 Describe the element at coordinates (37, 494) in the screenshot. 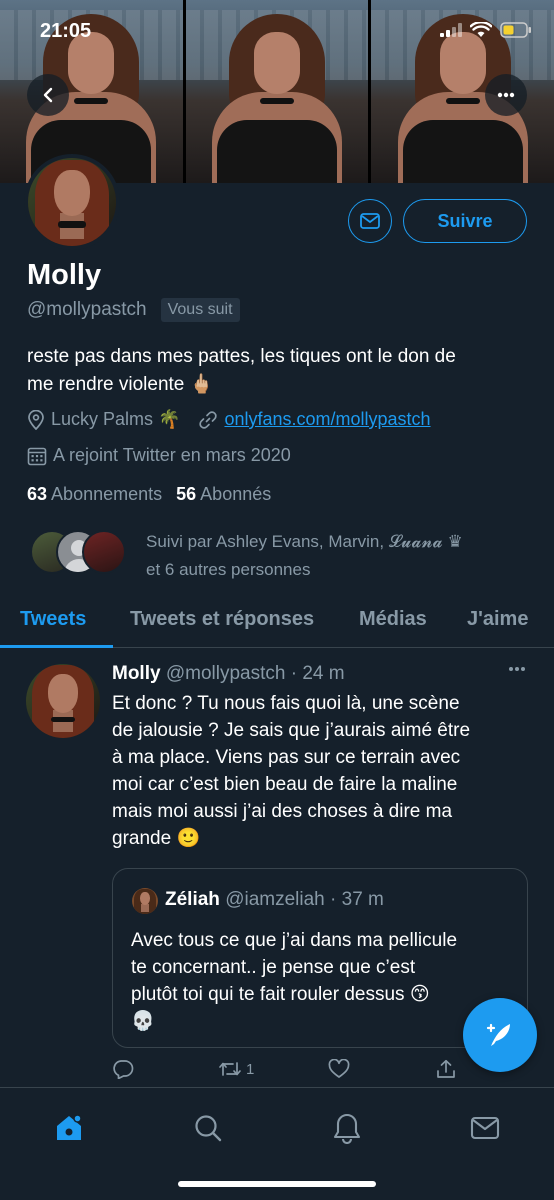

I see `following-count: 63` at that location.